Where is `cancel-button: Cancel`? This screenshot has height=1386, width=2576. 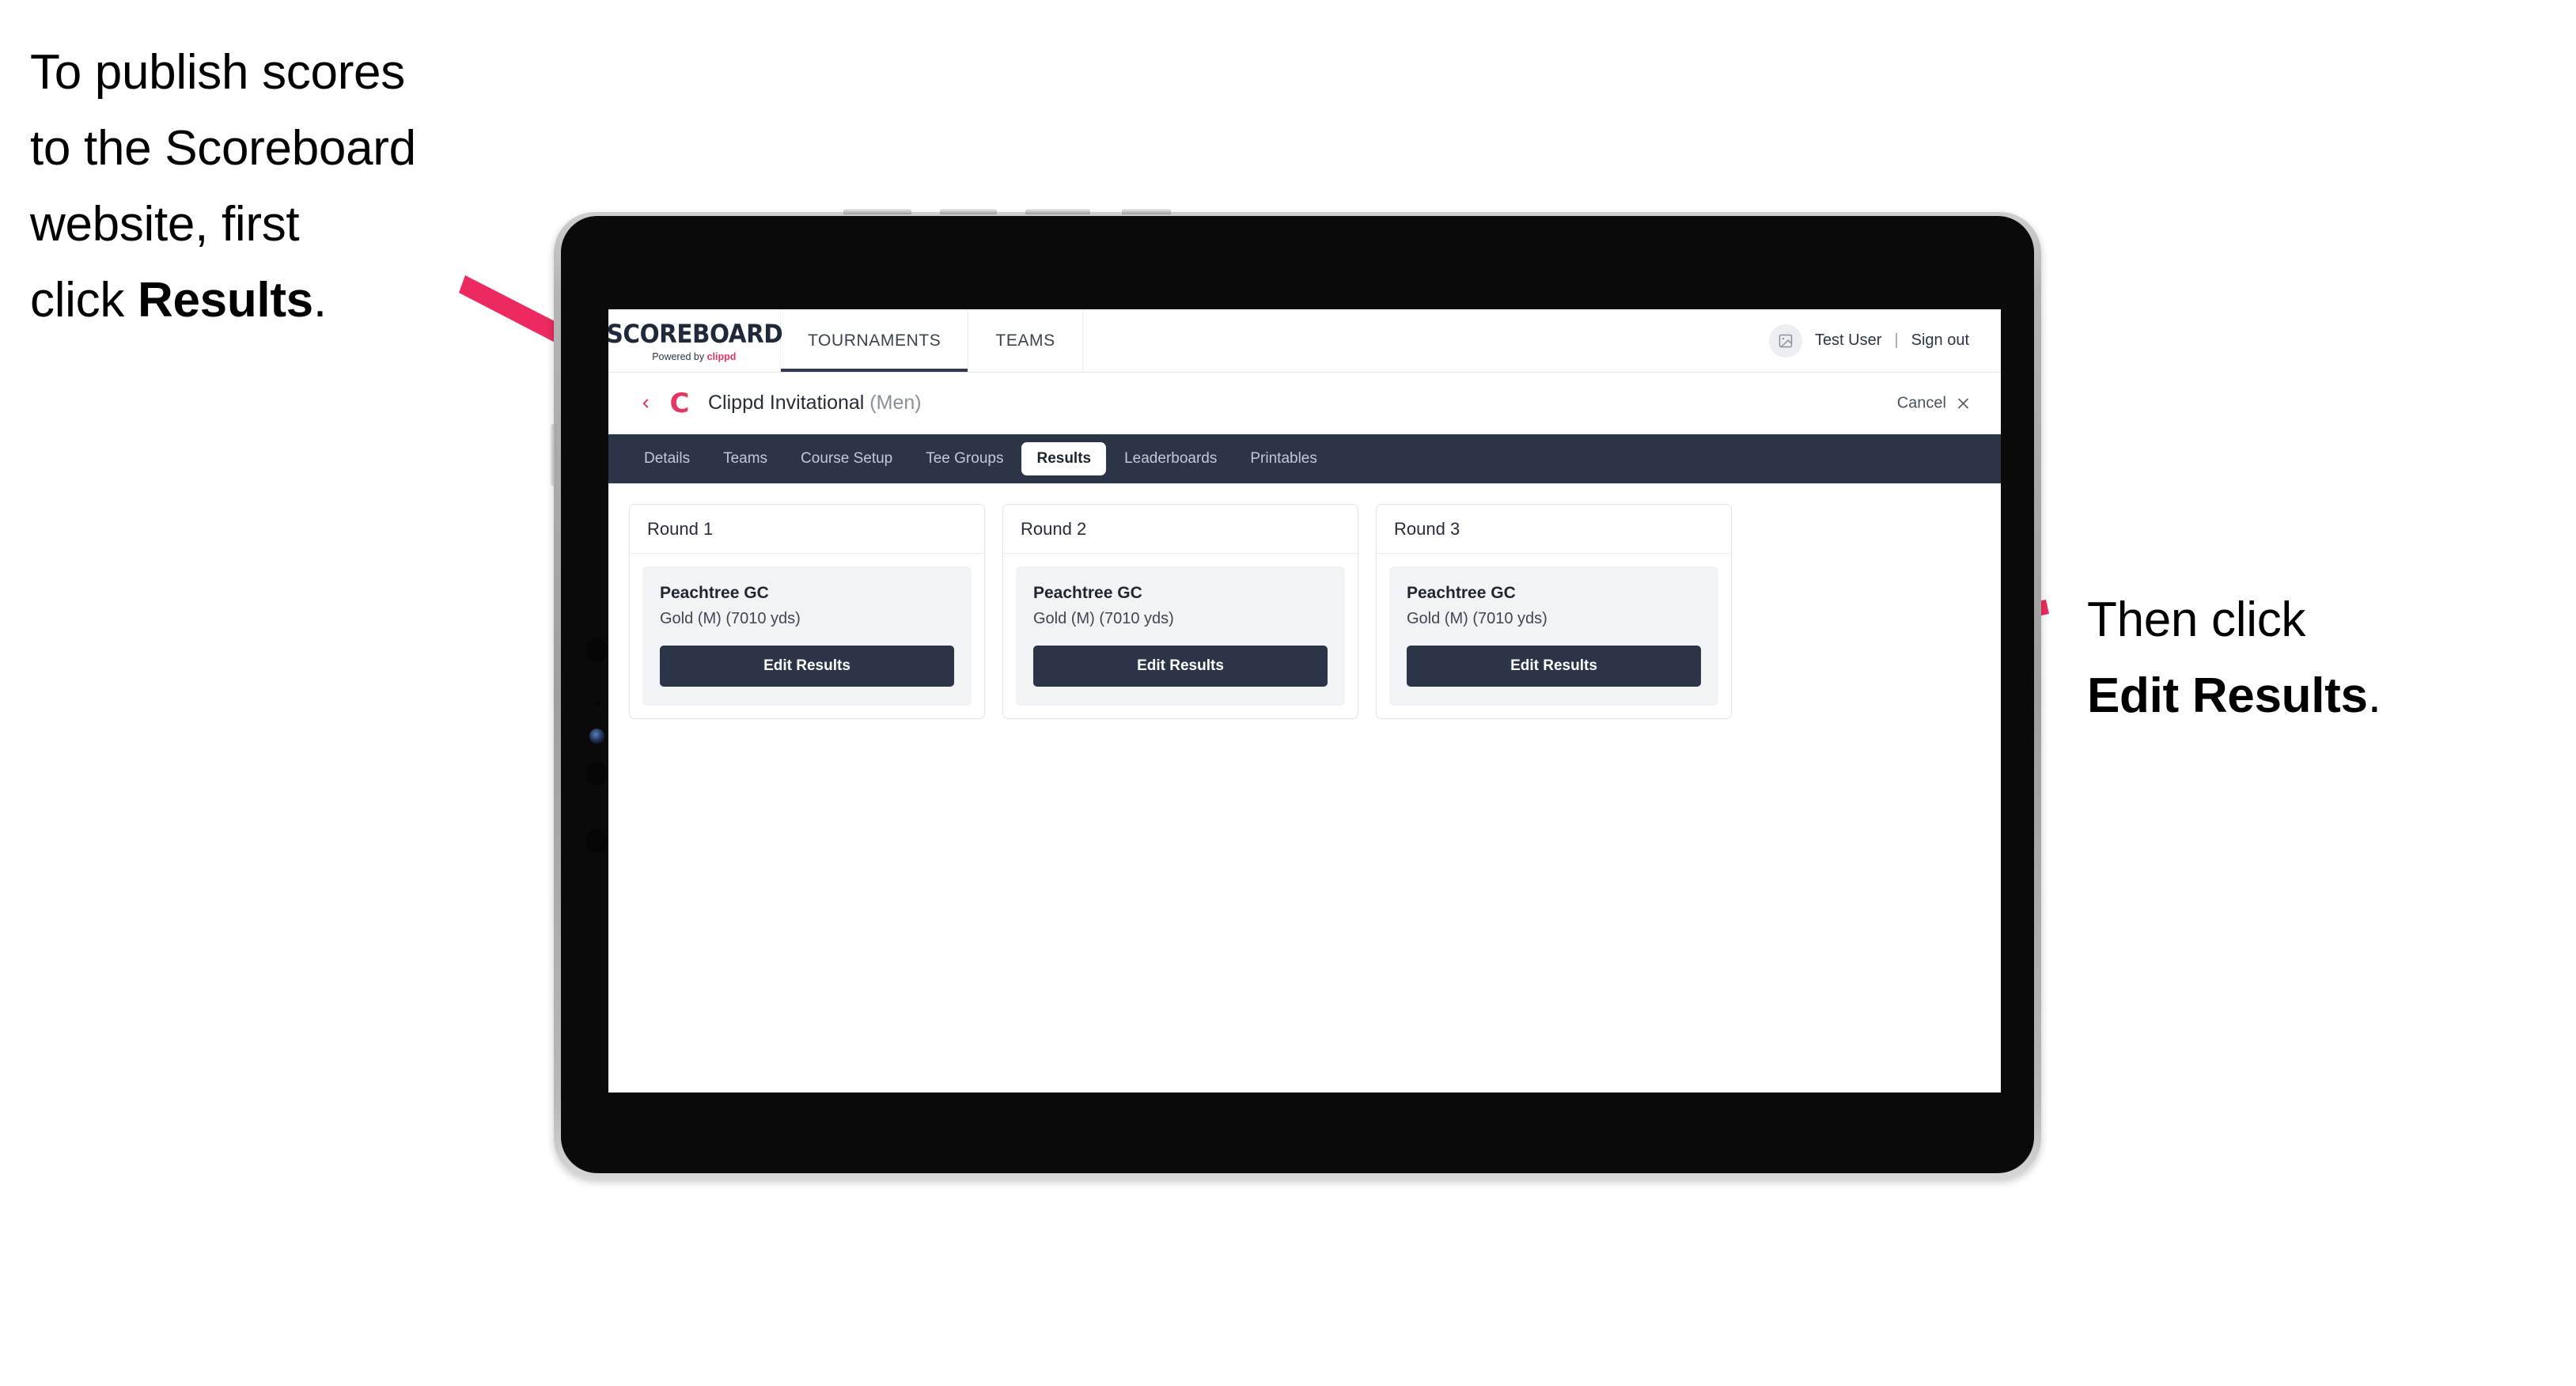
cancel-button: Cancel is located at coordinates (1934, 403).